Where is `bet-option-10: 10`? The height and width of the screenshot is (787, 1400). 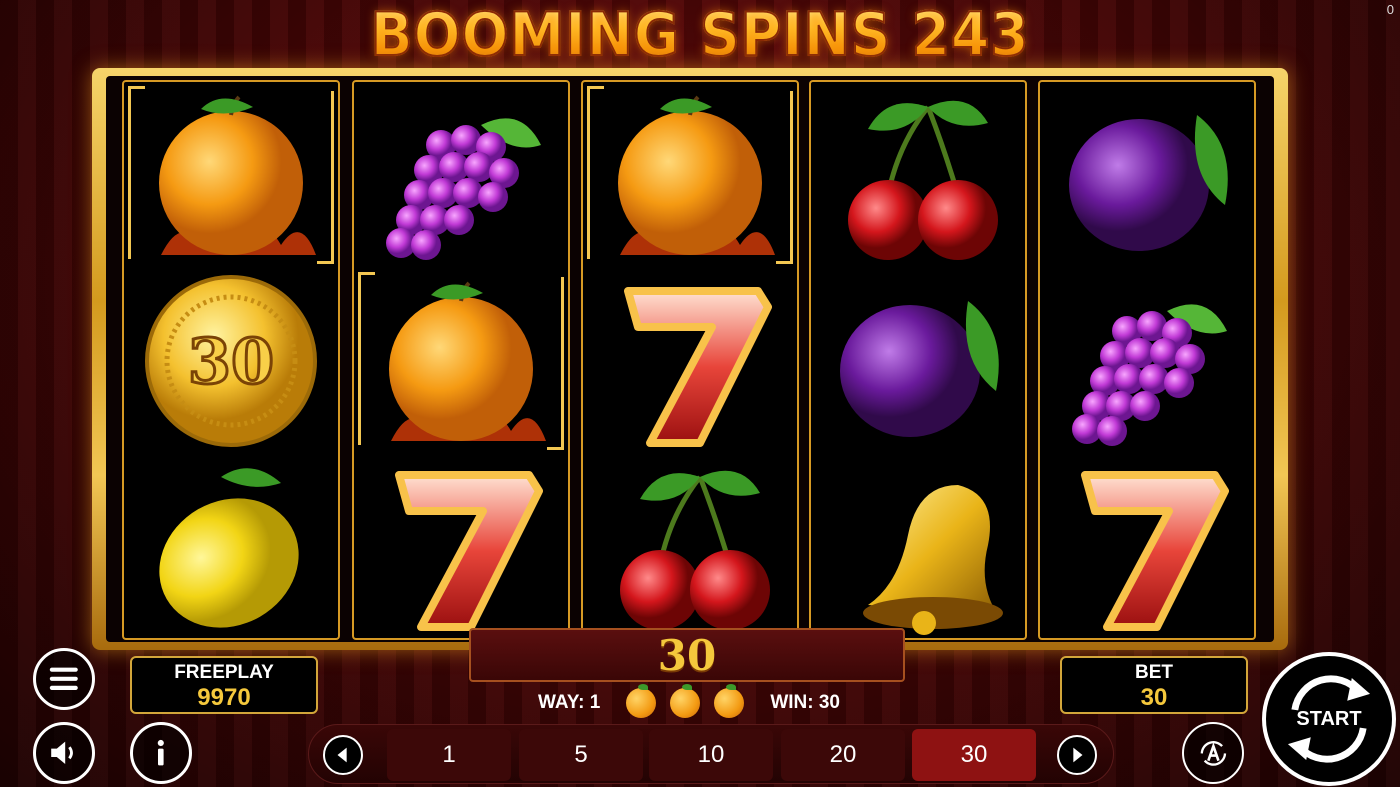 bet-option-10: 10 is located at coordinates (711, 755).